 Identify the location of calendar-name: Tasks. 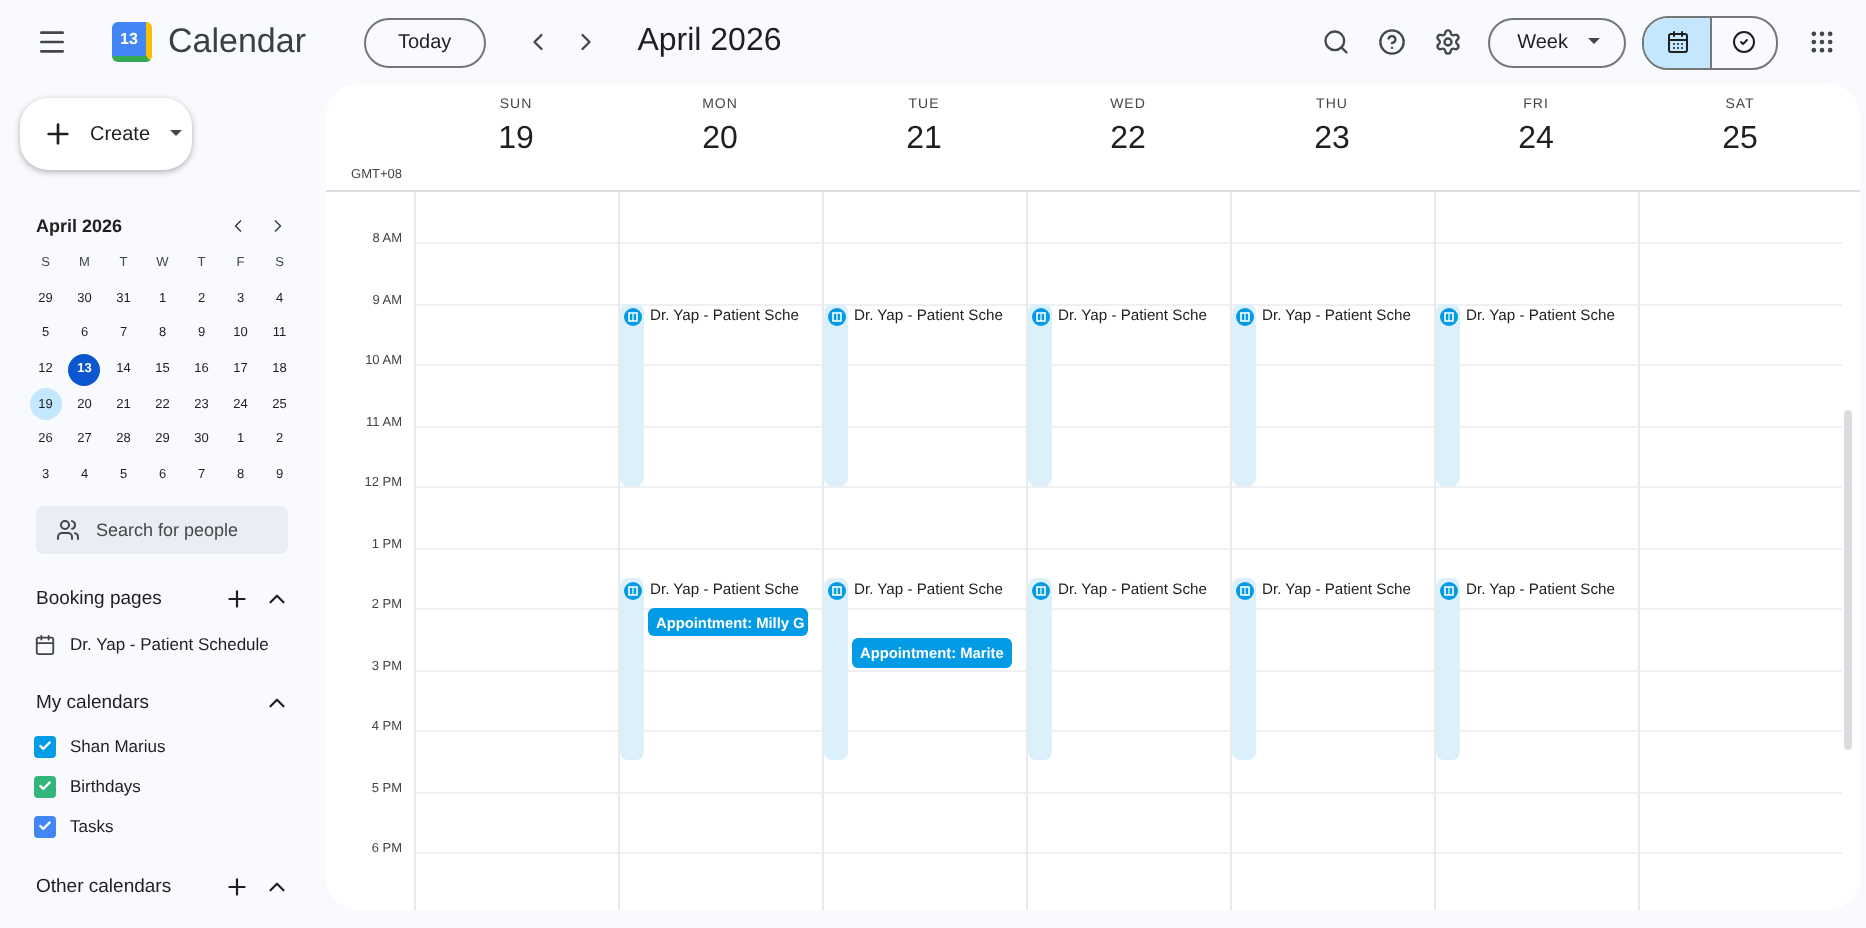
(92, 826).